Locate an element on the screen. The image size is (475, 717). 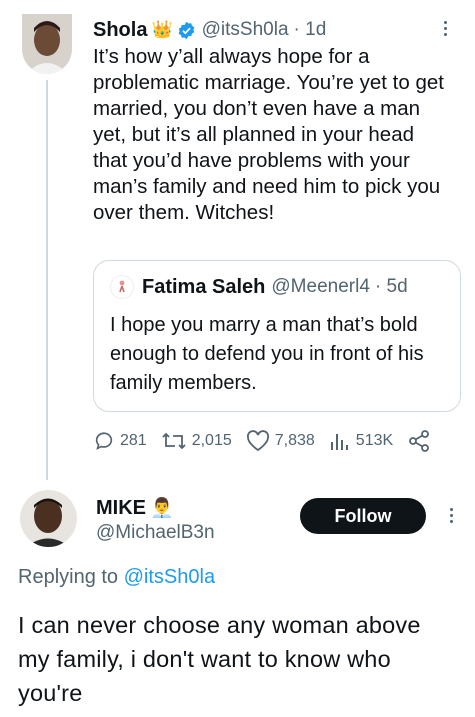
quoted-tweet-header: Fatima Saleh @Meenerl4 · 5d is located at coordinates (259, 287).